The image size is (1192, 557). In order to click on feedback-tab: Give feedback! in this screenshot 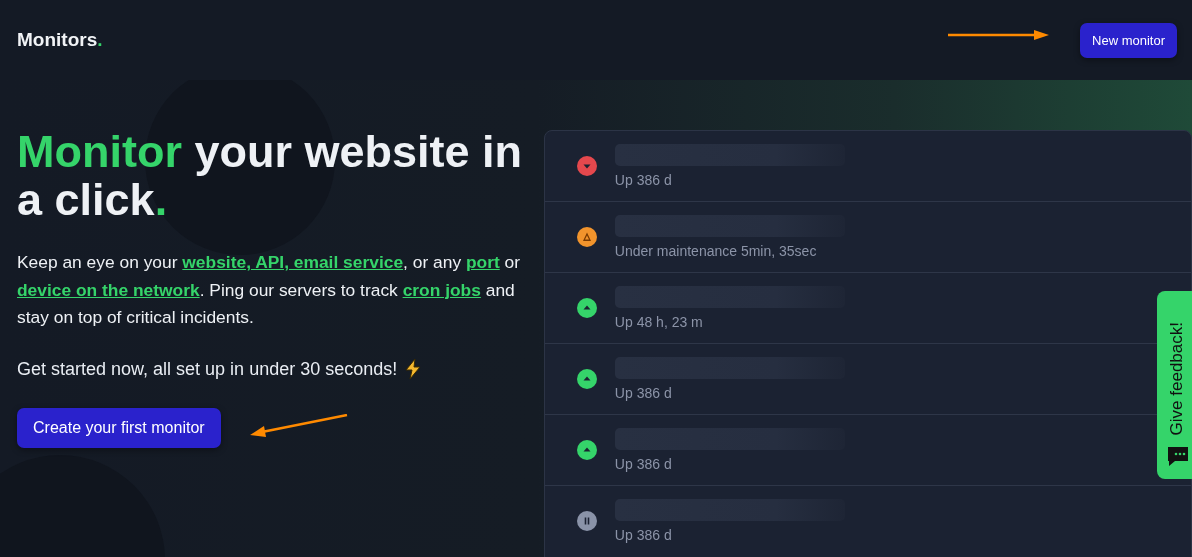, I will do `click(1174, 385)`.